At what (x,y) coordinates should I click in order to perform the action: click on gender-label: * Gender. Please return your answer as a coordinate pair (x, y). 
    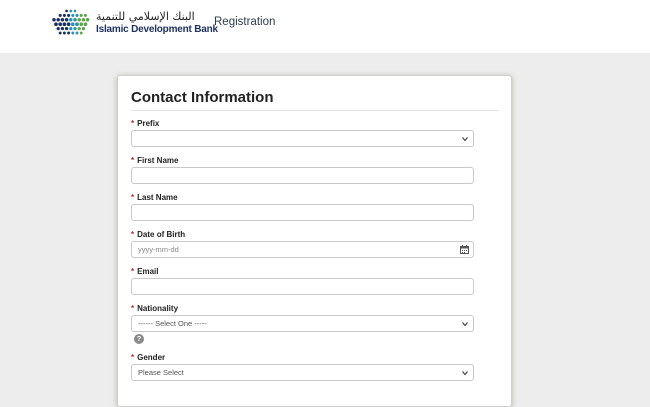
    Looking at the image, I should click on (148, 357).